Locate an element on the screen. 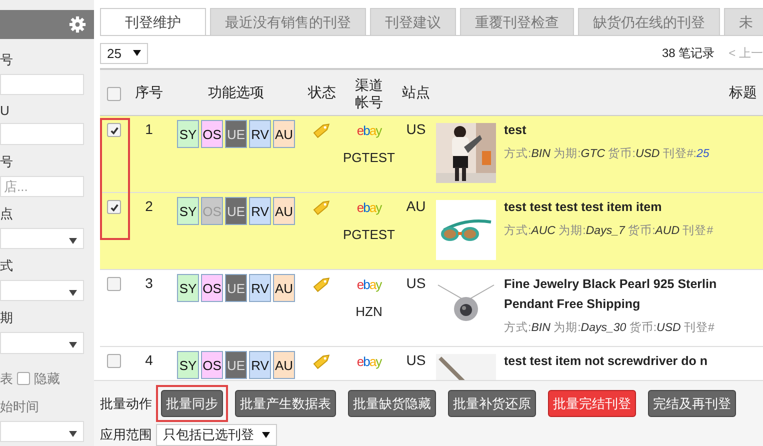 This screenshot has width=763, height=446. listing-details: 方式:AUC 为期:Days_7 货币:AUD 刊登# is located at coordinates (609, 230).